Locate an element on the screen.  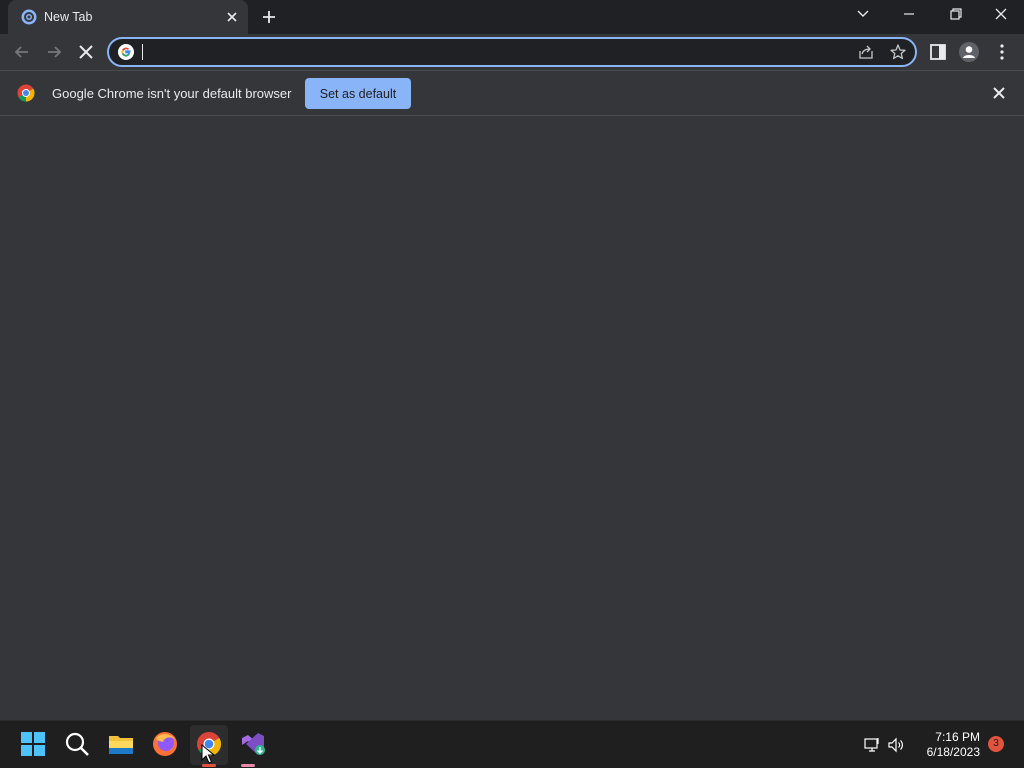
search-icon is located at coordinates (77, 744).